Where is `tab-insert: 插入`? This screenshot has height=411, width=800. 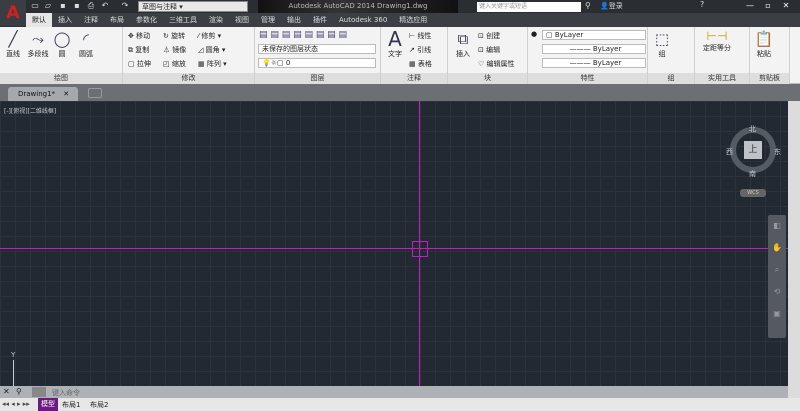
tab-insert: 插入 is located at coordinates (65, 20).